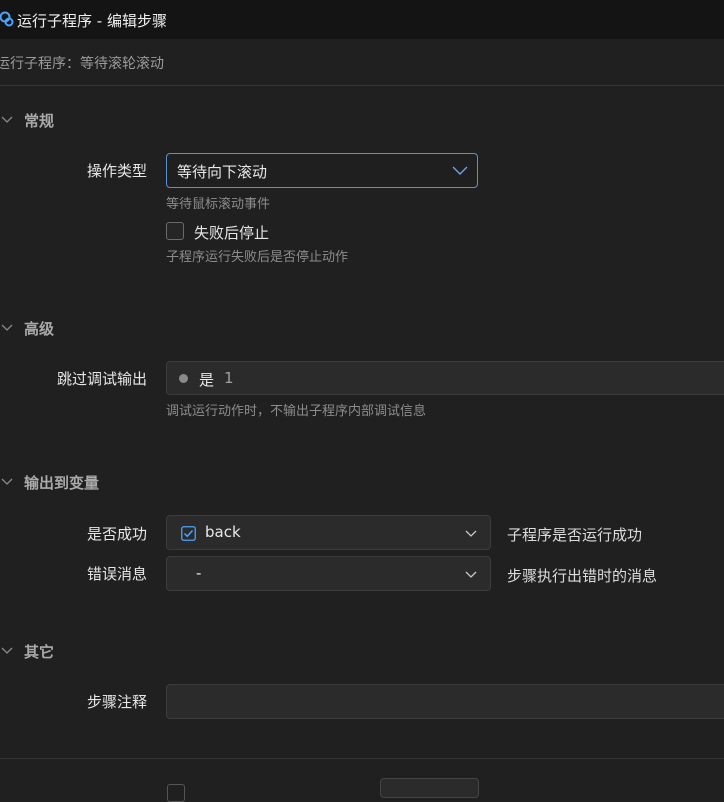 This screenshot has width=724, height=802. I want to click on status-dot-icon, so click(183, 378).